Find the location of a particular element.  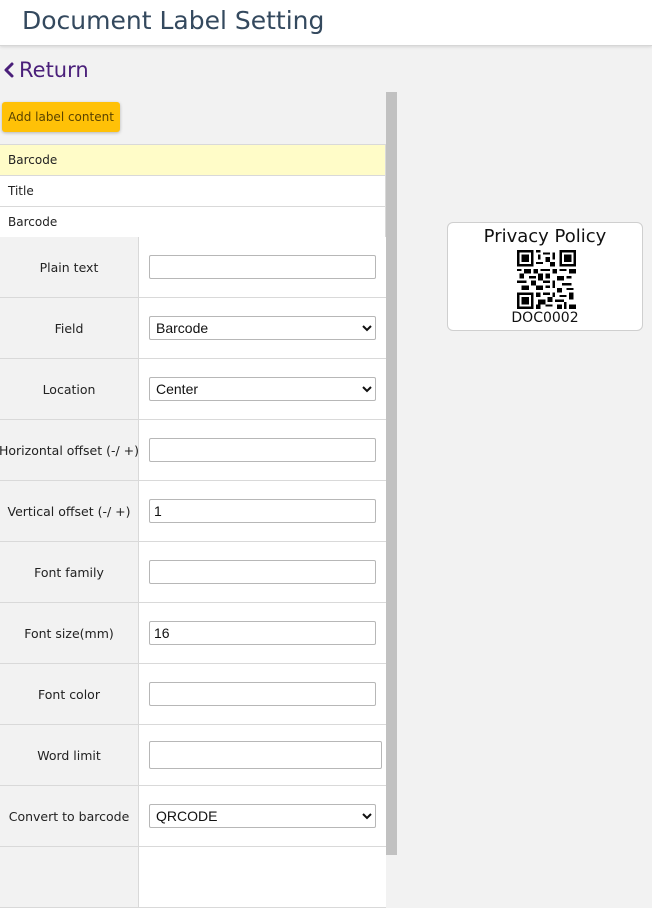

form-row-font-color: Font color is located at coordinates (193, 694).